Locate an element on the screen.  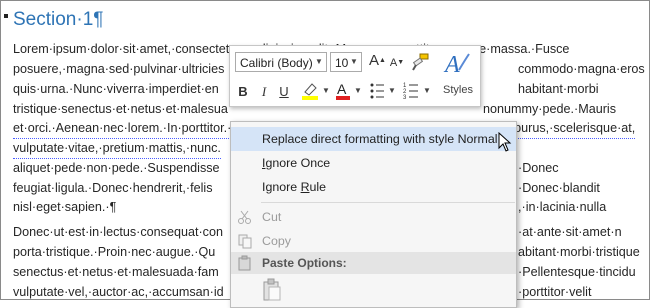
highlight-color-button: ▼ is located at coordinates (315, 93).